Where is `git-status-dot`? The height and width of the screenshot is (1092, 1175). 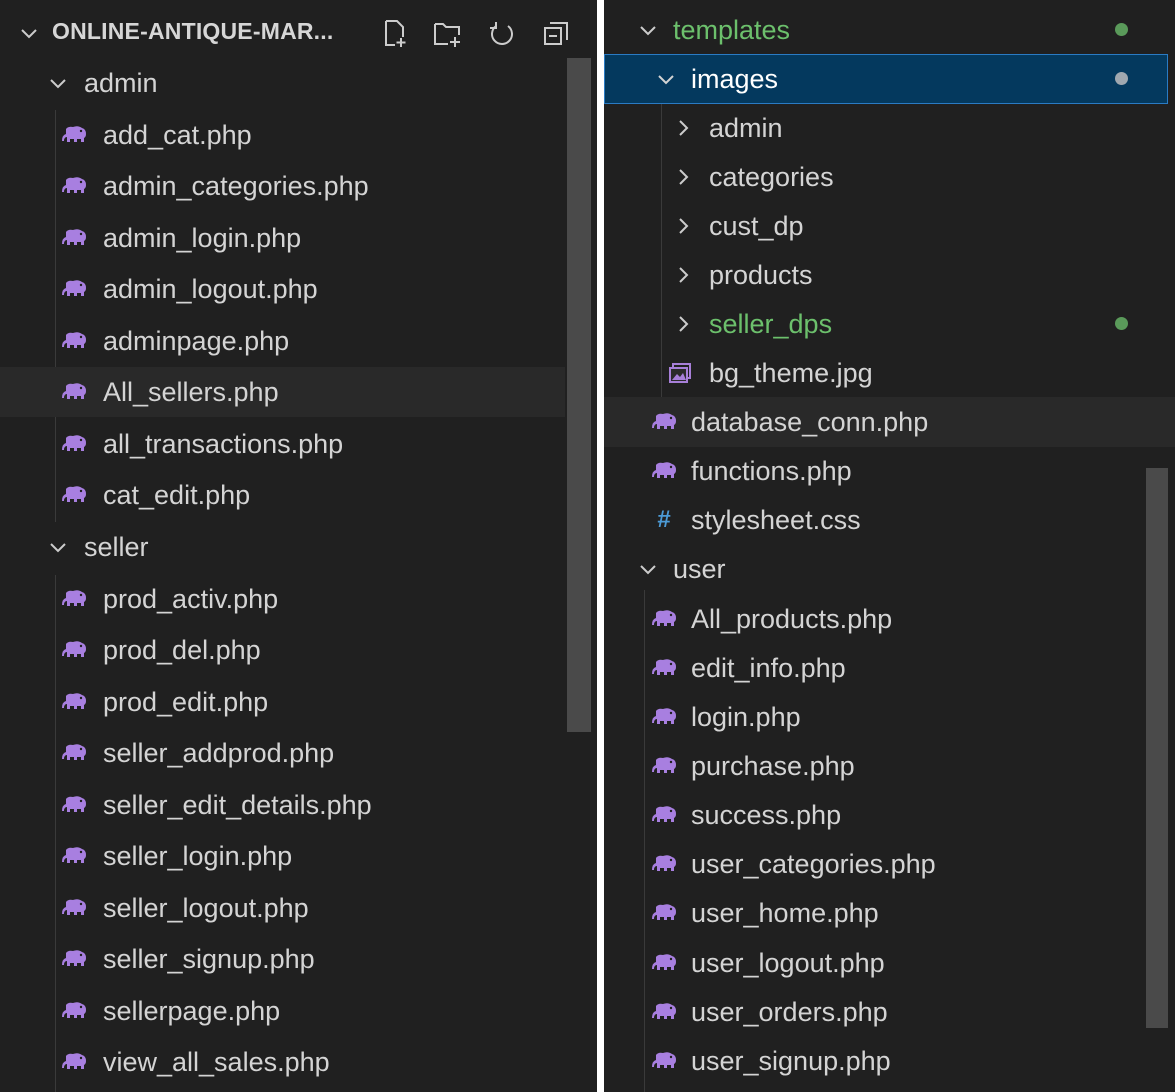
git-status-dot is located at coordinates (1121, 78).